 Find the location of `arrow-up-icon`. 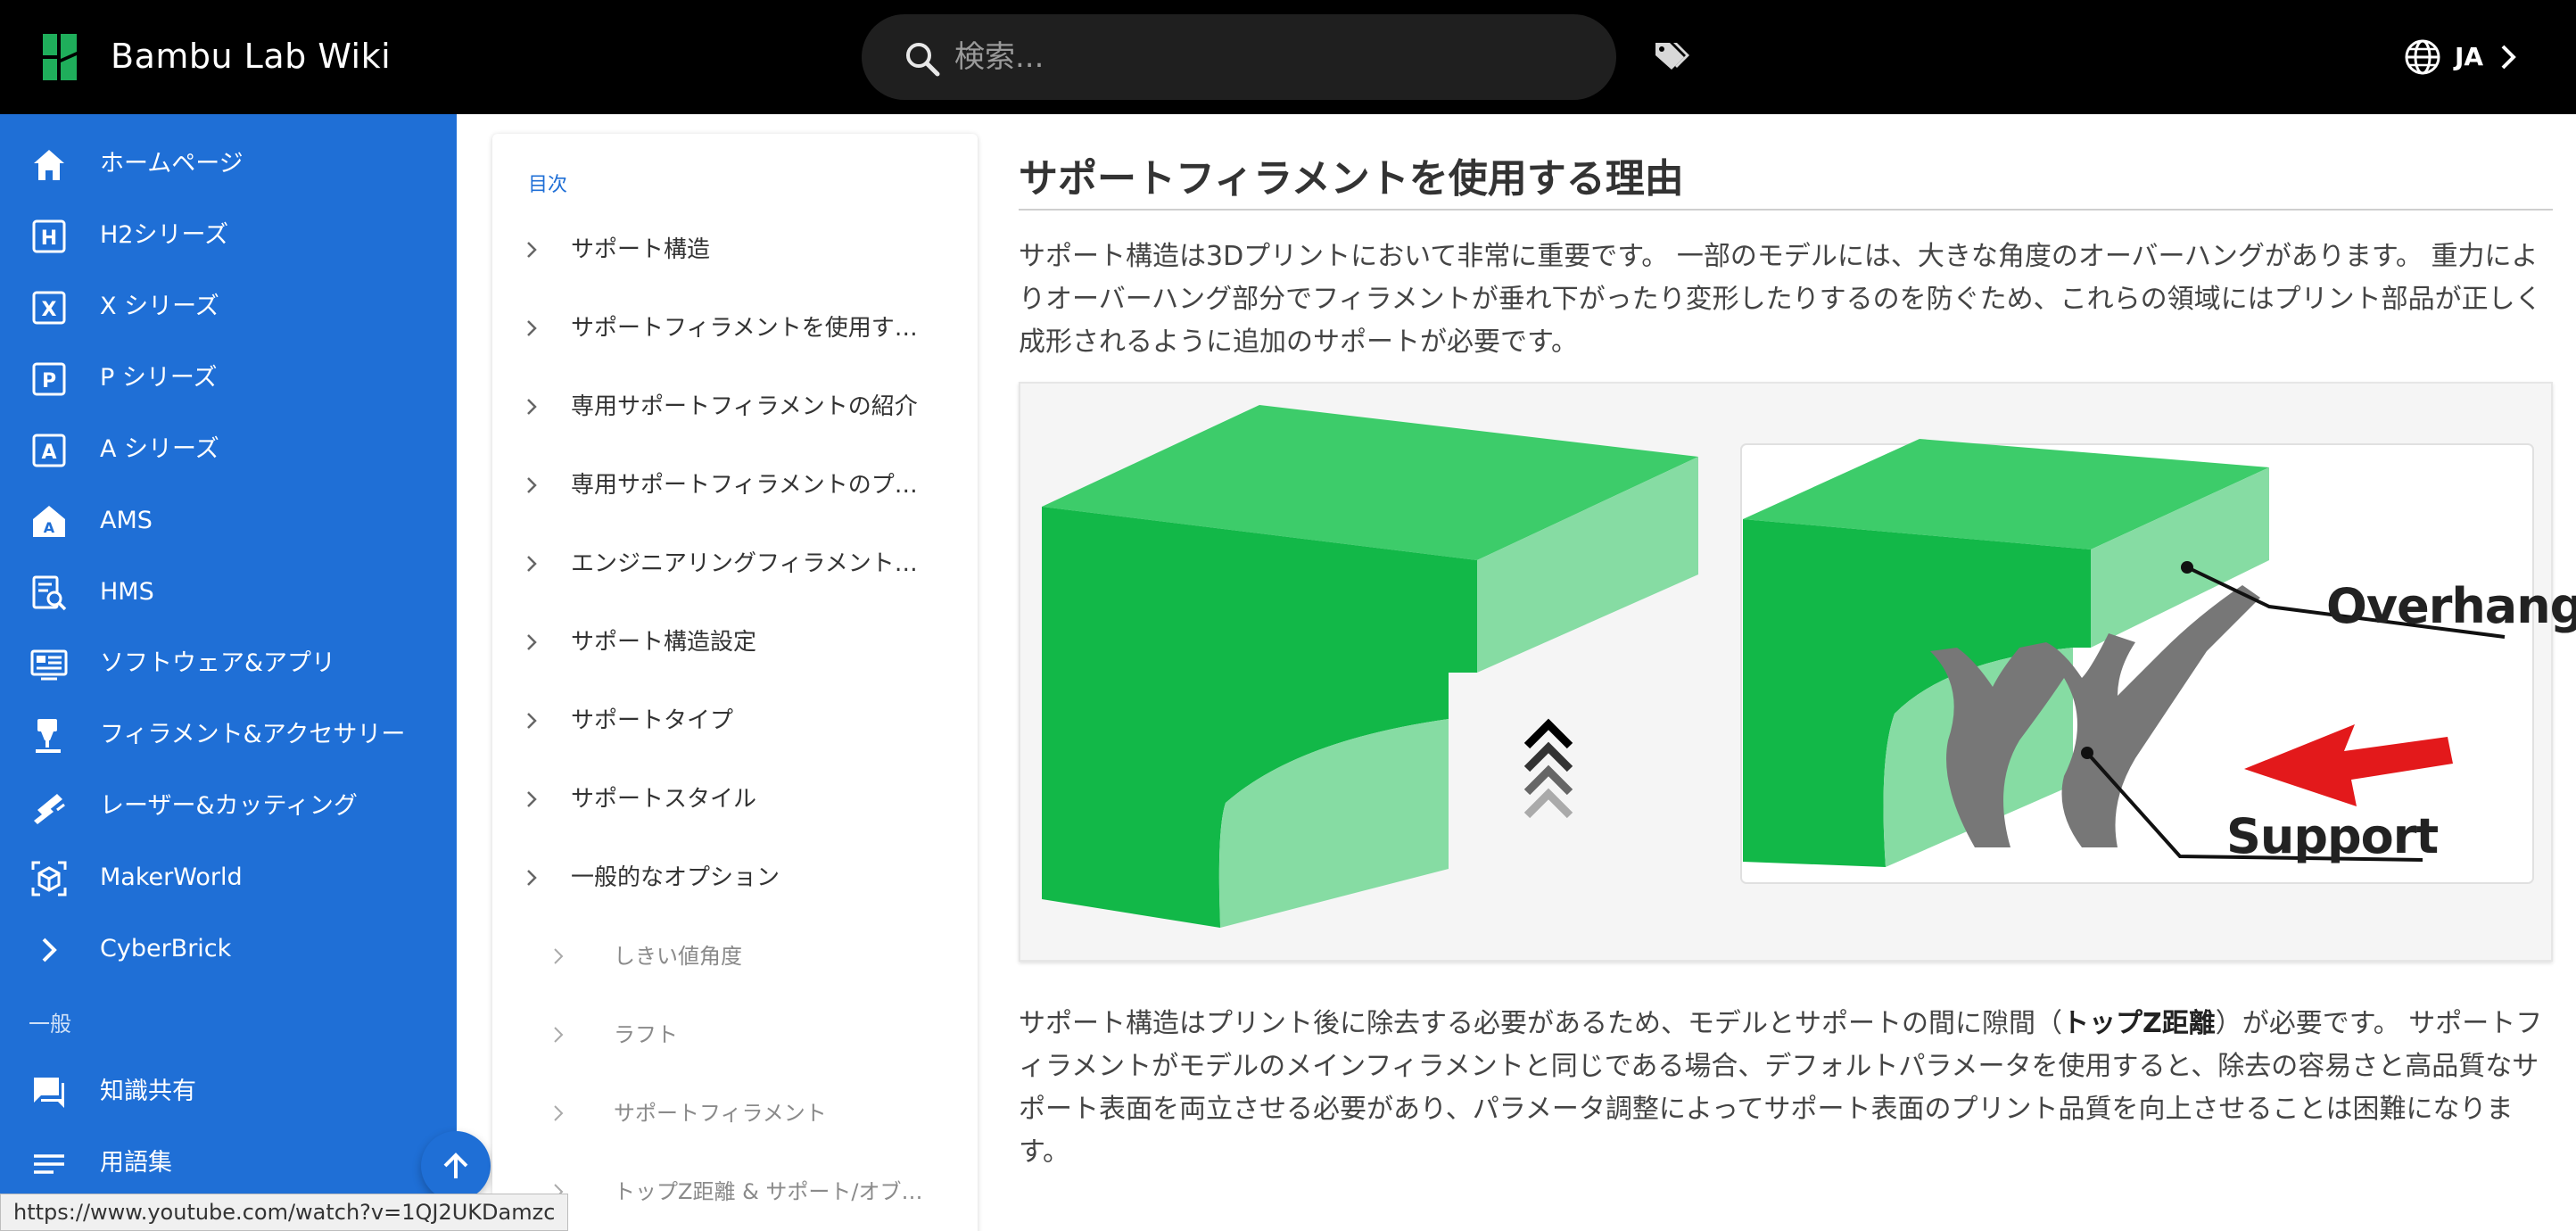

arrow-up-icon is located at coordinates (456, 1165).